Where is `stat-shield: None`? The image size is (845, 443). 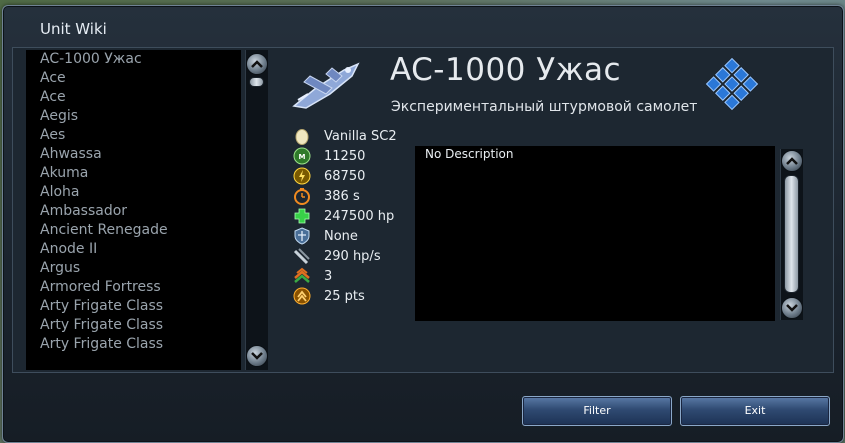
stat-shield: None is located at coordinates (325, 236).